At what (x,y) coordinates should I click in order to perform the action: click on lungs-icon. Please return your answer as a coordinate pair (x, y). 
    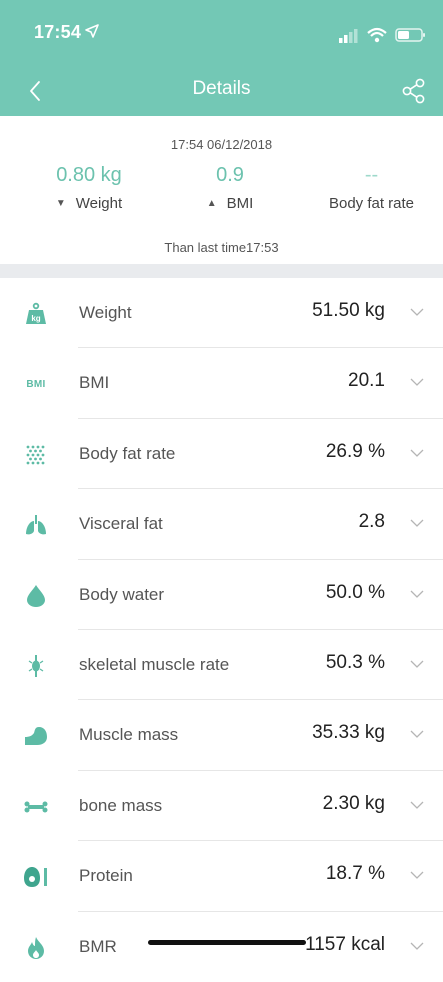
    Looking at the image, I should click on (36, 525).